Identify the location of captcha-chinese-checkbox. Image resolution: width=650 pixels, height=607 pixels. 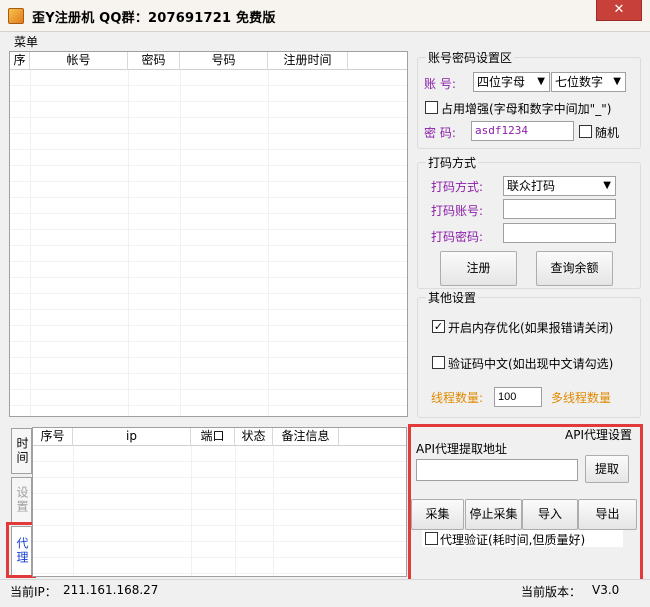
(438, 362).